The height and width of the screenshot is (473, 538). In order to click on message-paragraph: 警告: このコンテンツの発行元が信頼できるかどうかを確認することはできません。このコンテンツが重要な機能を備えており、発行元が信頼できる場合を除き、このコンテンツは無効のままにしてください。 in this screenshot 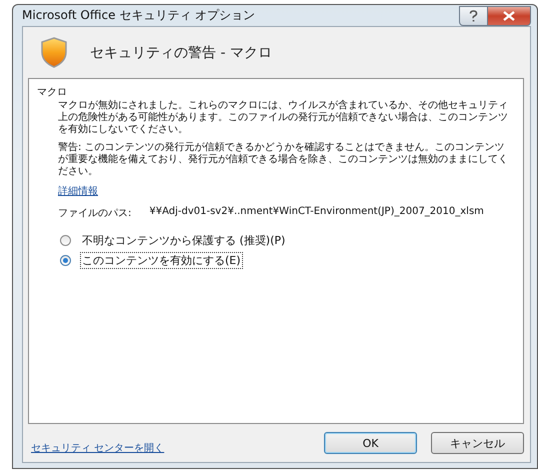, I will do `click(283, 160)`.